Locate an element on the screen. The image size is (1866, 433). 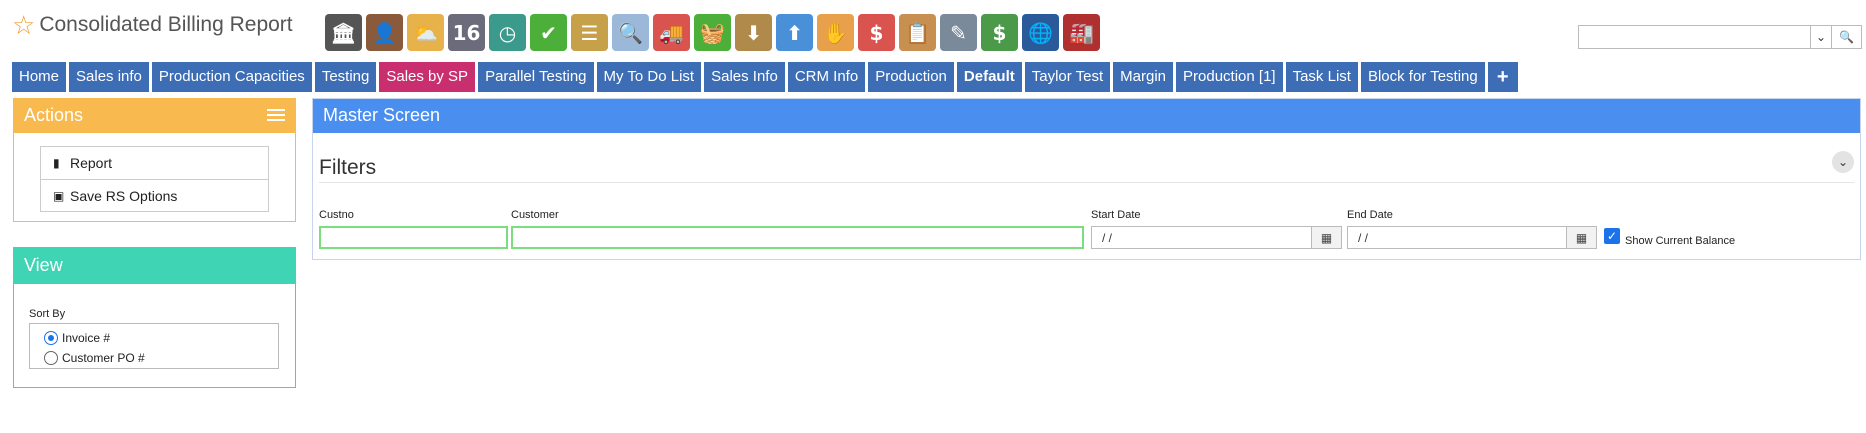
basket-icon: 🧺 is located at coordinates (712, 32).